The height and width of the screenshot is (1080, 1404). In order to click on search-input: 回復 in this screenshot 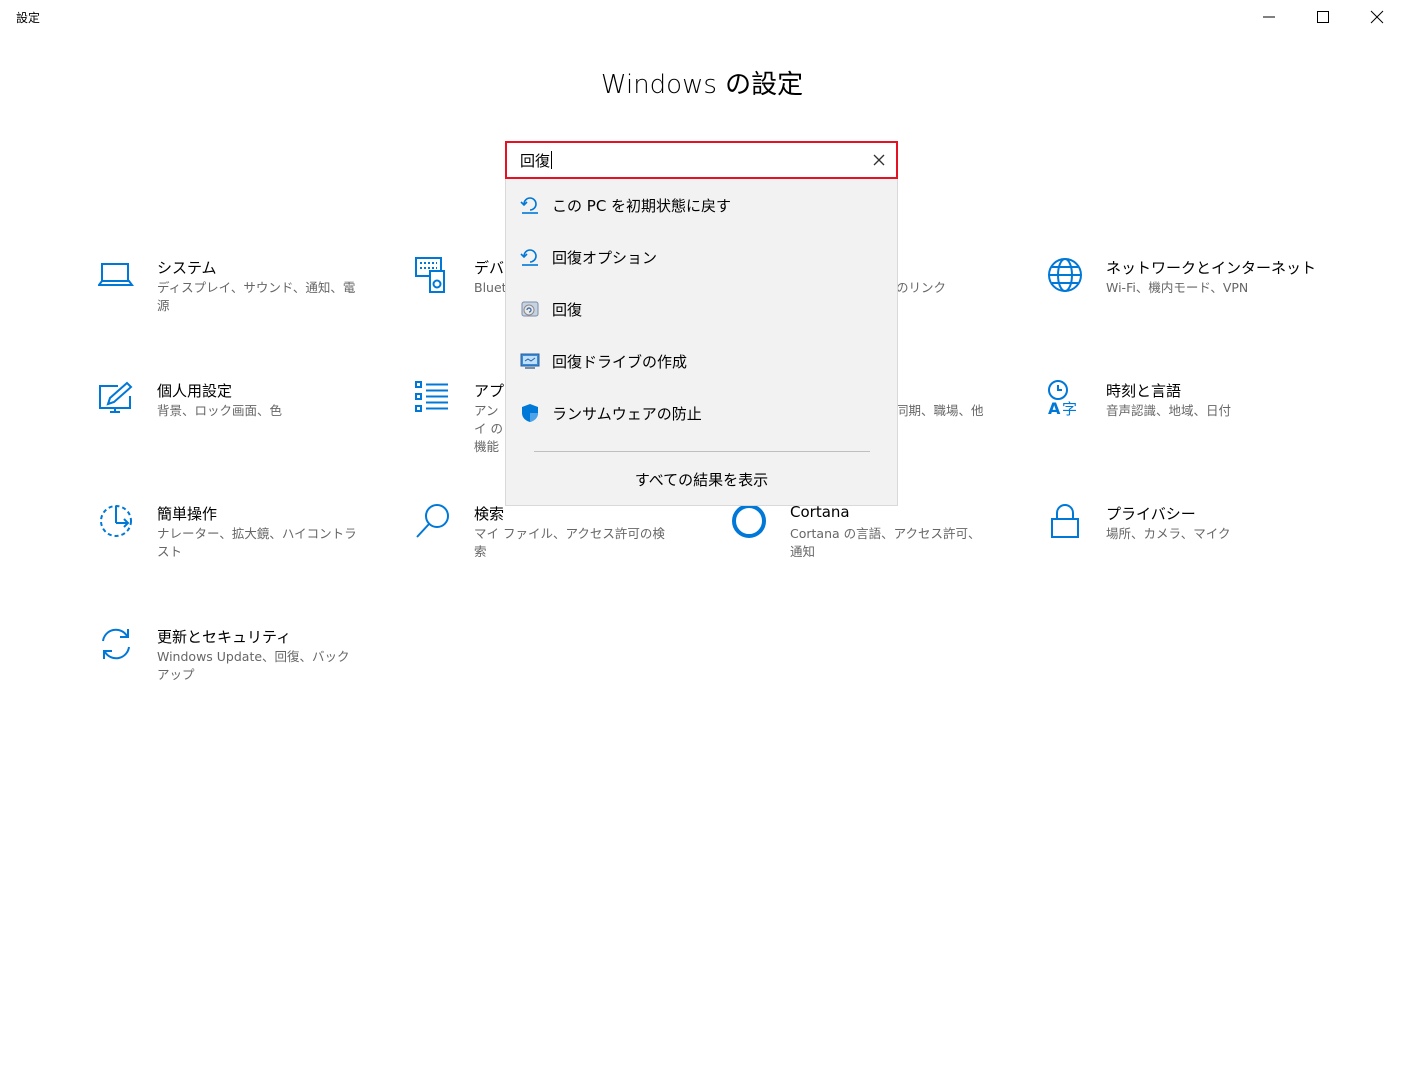, I will do `click(701, 160)`.